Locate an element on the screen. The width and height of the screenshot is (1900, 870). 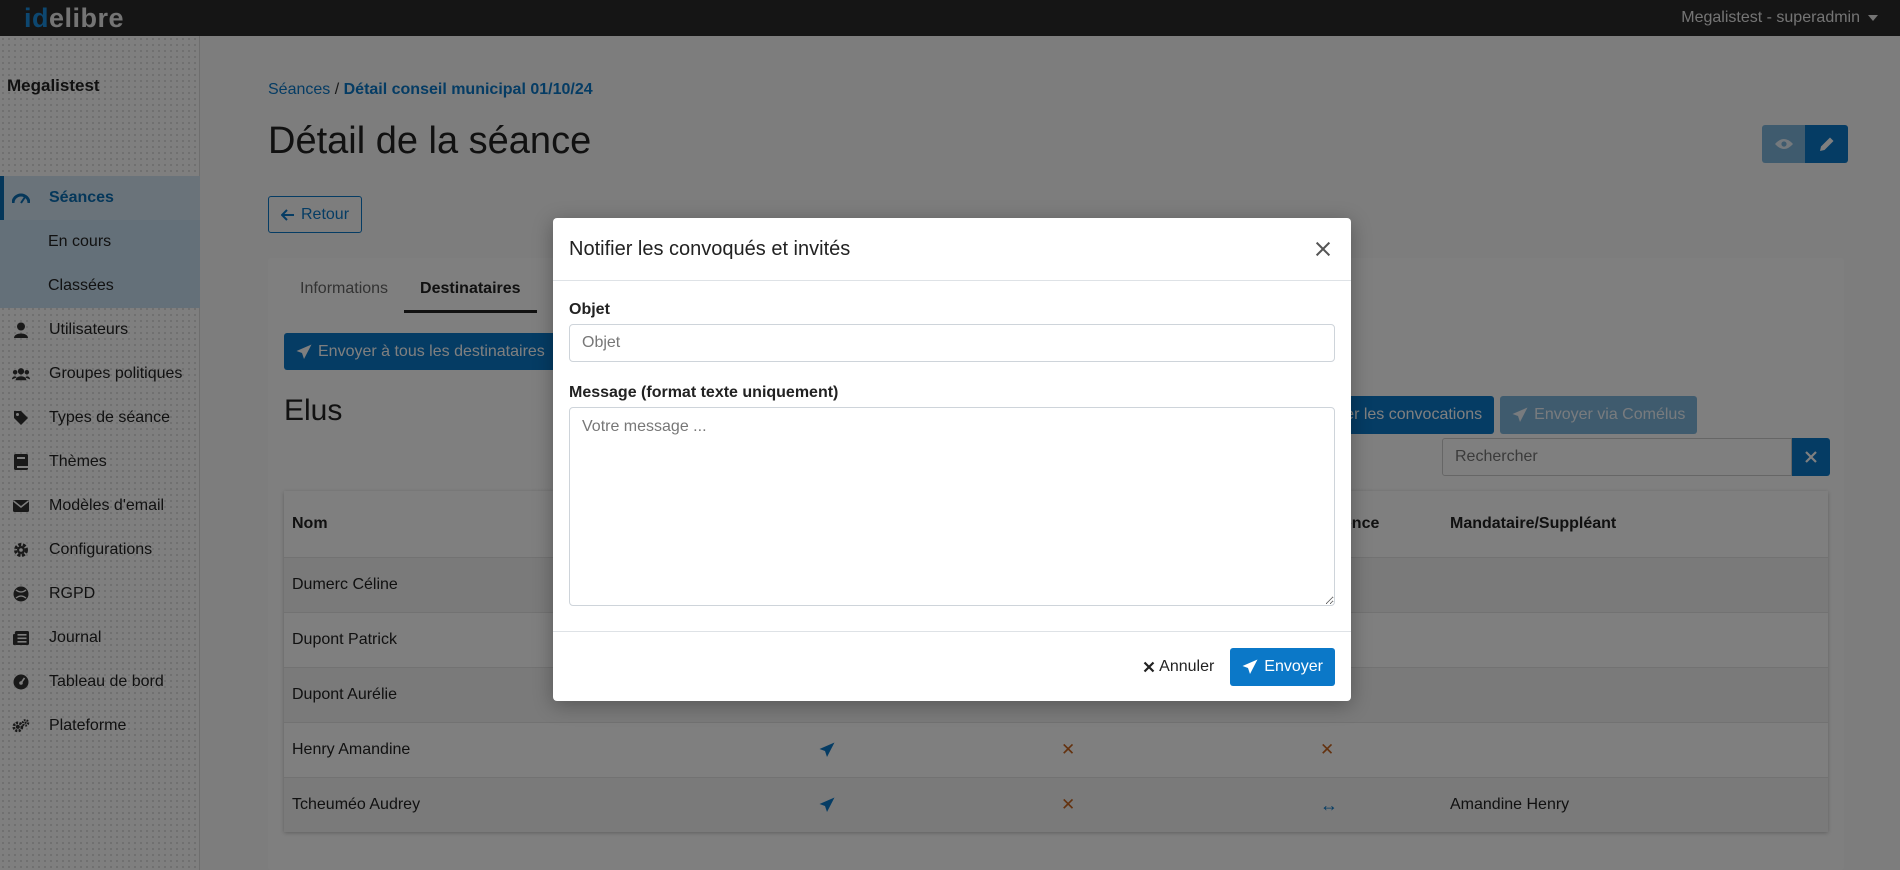
message-textarea is located at coordinates (952, 506).